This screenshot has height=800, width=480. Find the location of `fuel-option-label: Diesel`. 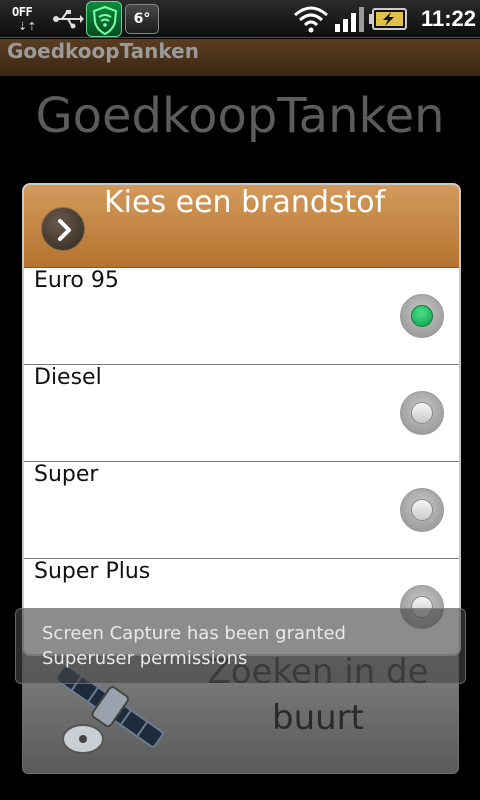

fuel-option-label: Diesel is located at coordinates (68, 377).